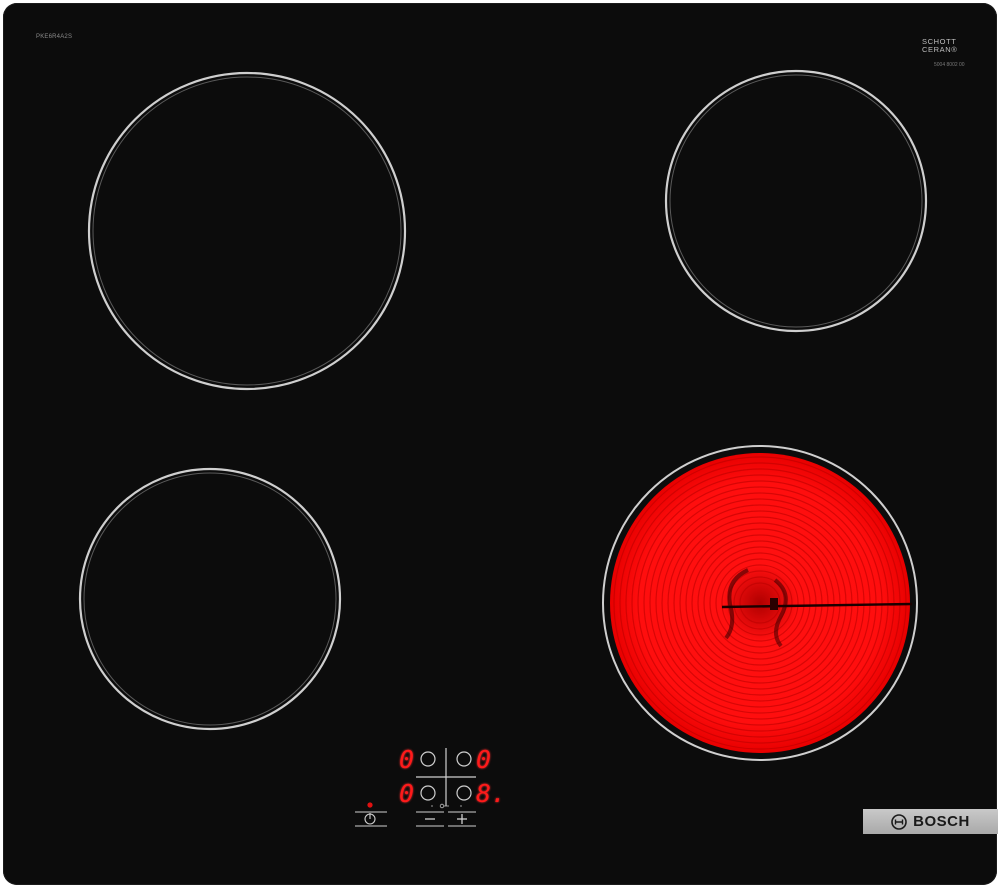 The width and height of the screenshot is (1000, 888). Describe the element at coordinates (464, 759) in the screenshot. I see `zone-select-top-right` at that location.